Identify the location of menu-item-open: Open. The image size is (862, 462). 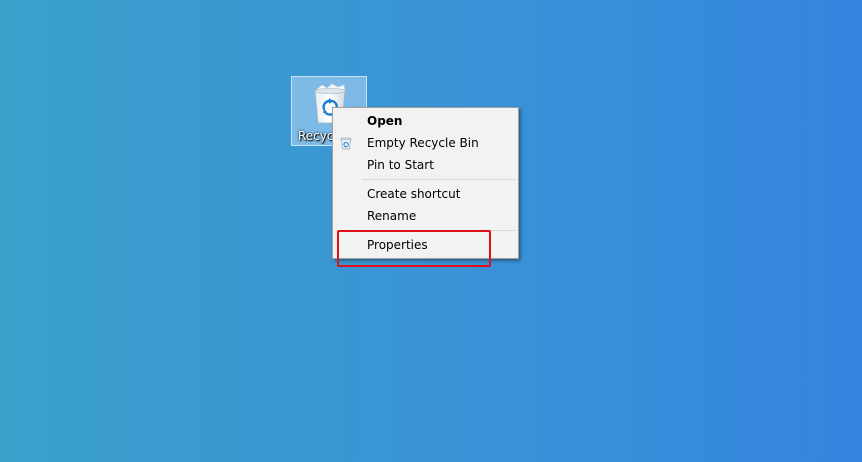
(425, 121).